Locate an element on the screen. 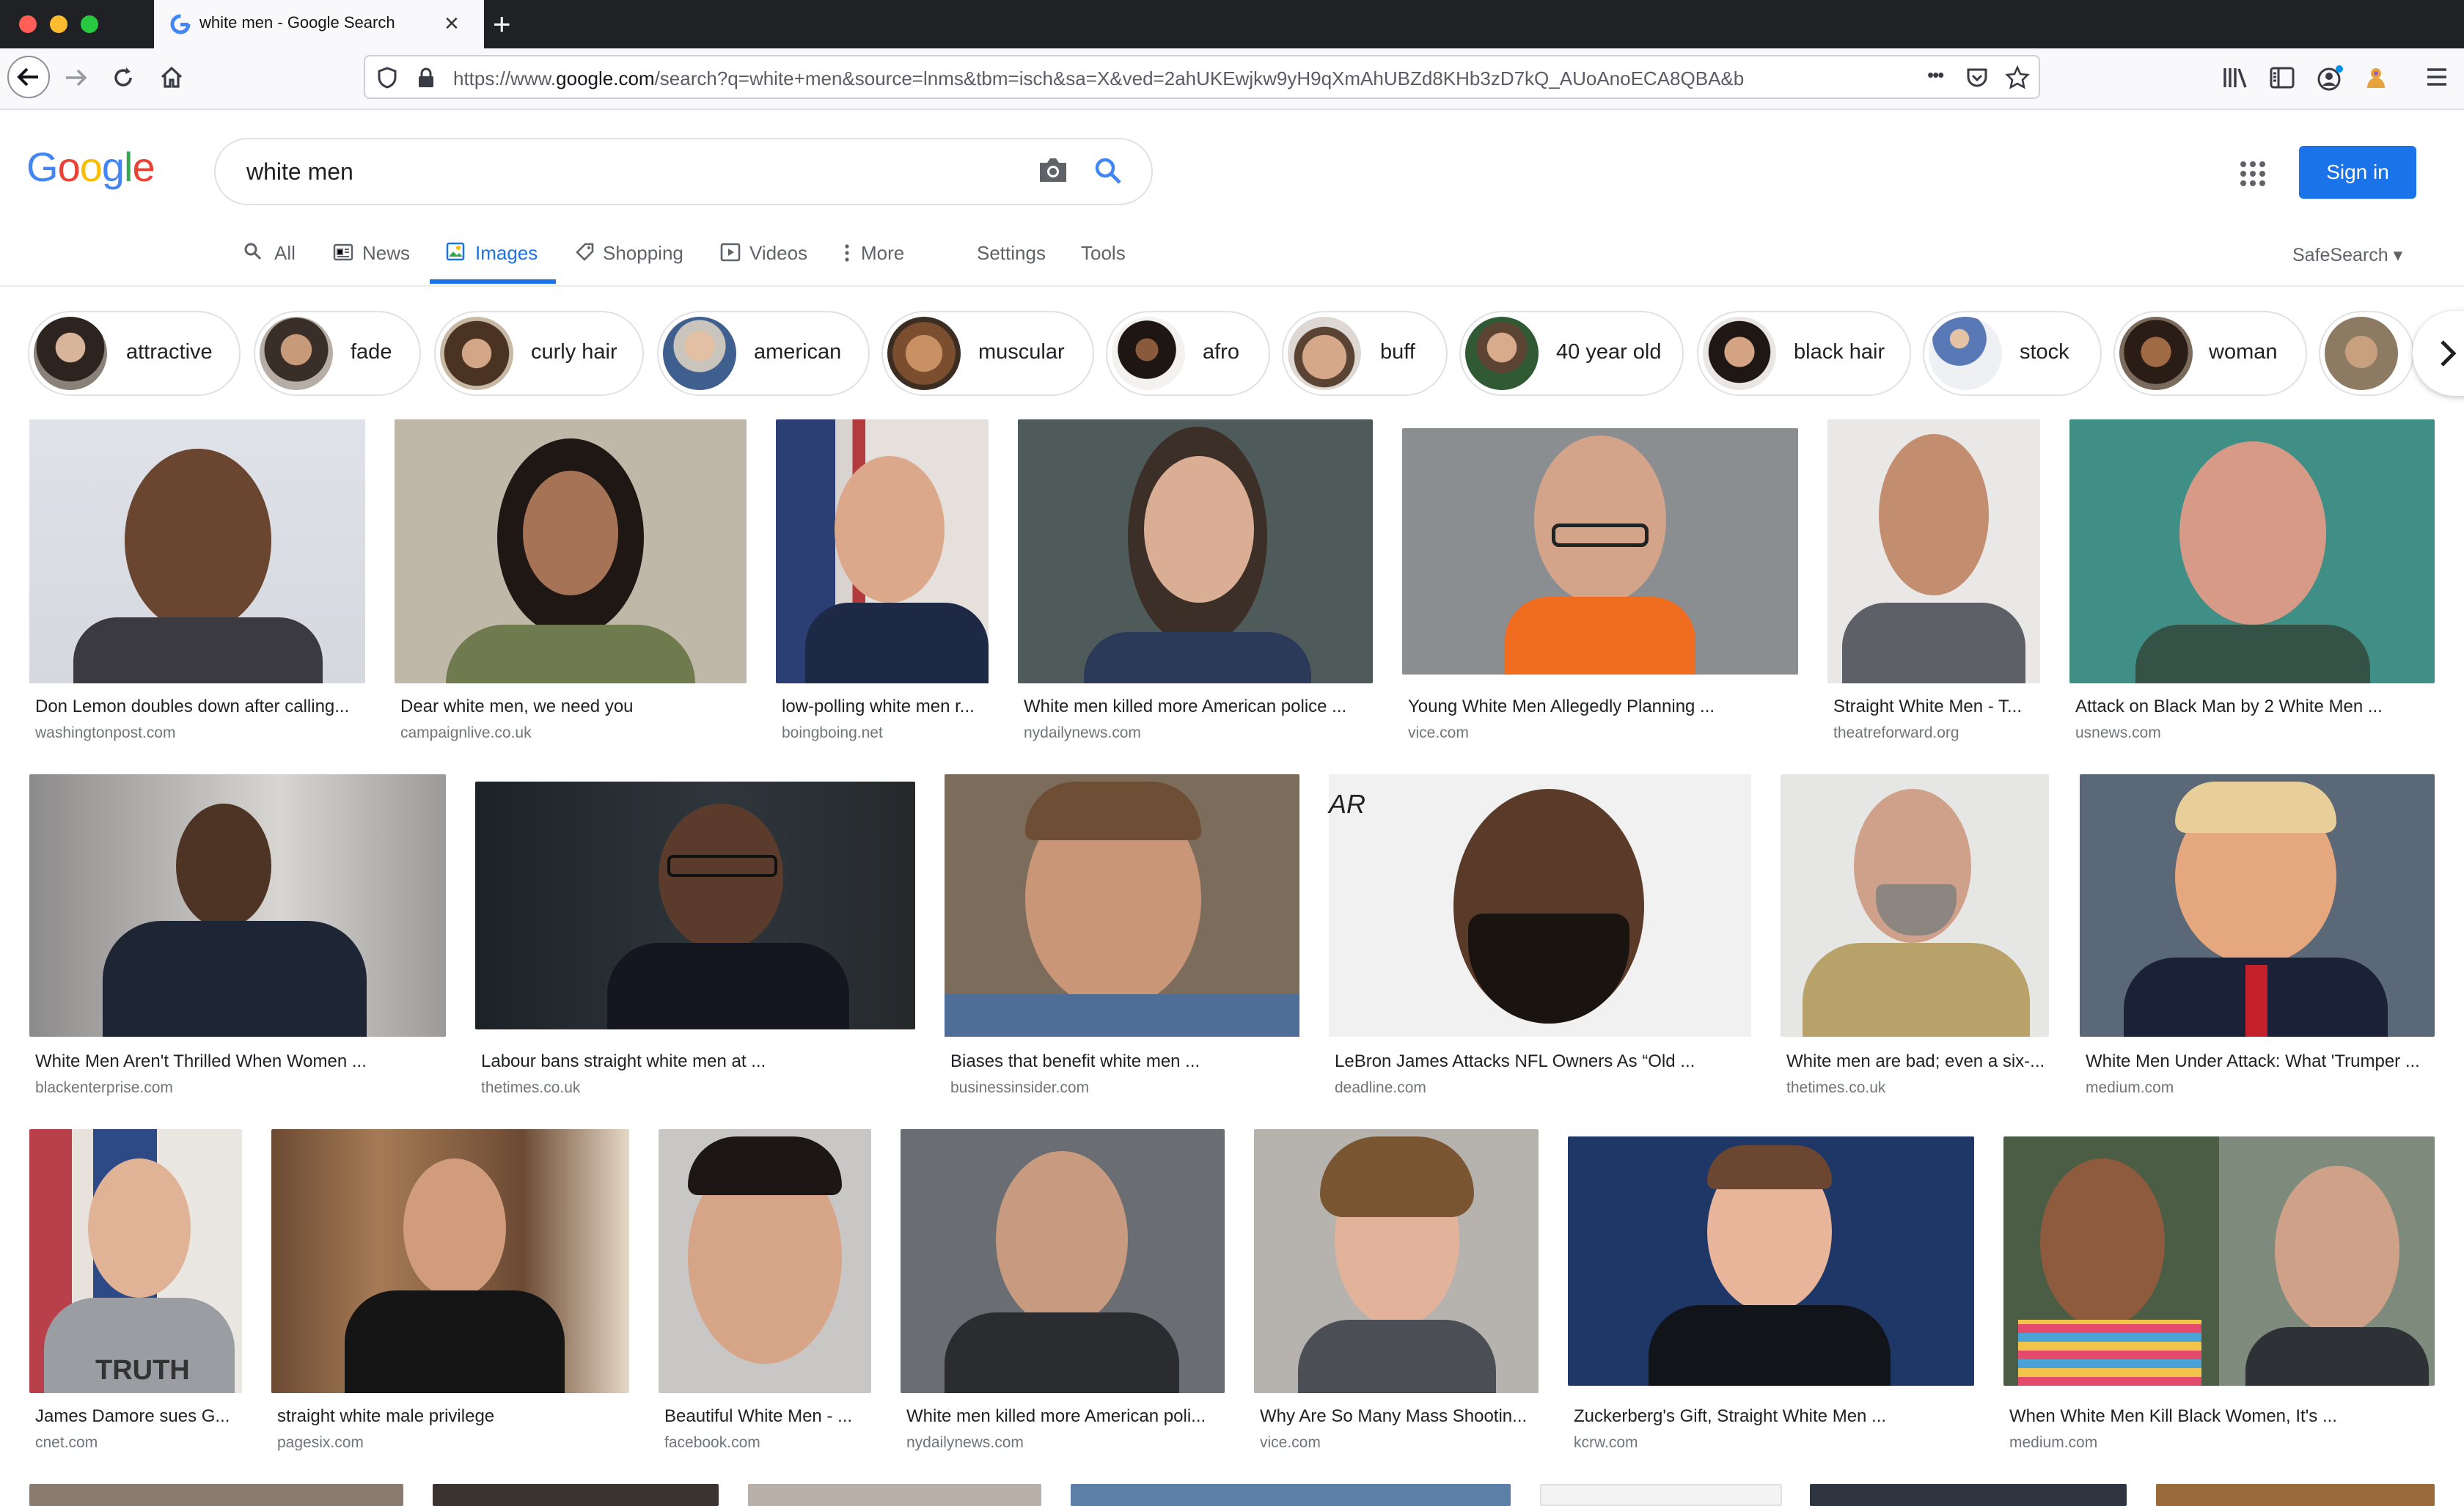 The width and height of the screenshot is (2464, 1506). chip-curly-hair: curly hair is located at coordinates (539, 353).